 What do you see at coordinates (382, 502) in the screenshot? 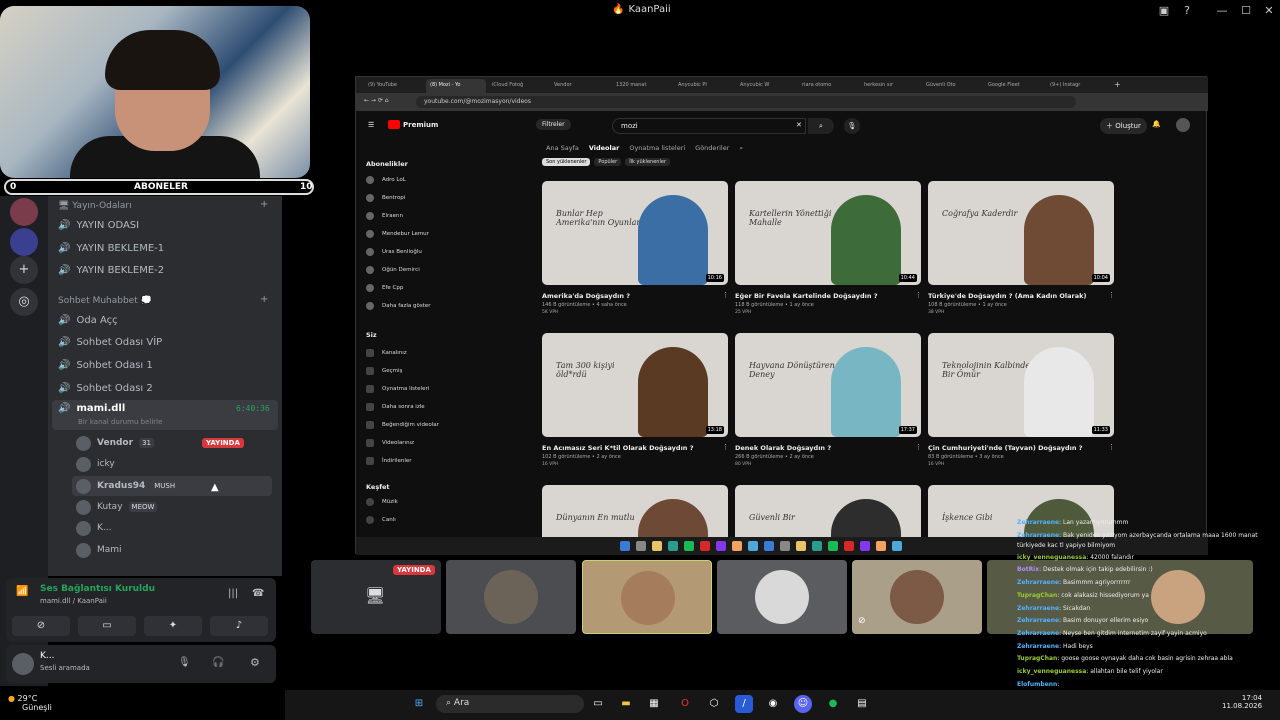
I see `sidebar-item: Müzik` at bounding box center [382, 502].